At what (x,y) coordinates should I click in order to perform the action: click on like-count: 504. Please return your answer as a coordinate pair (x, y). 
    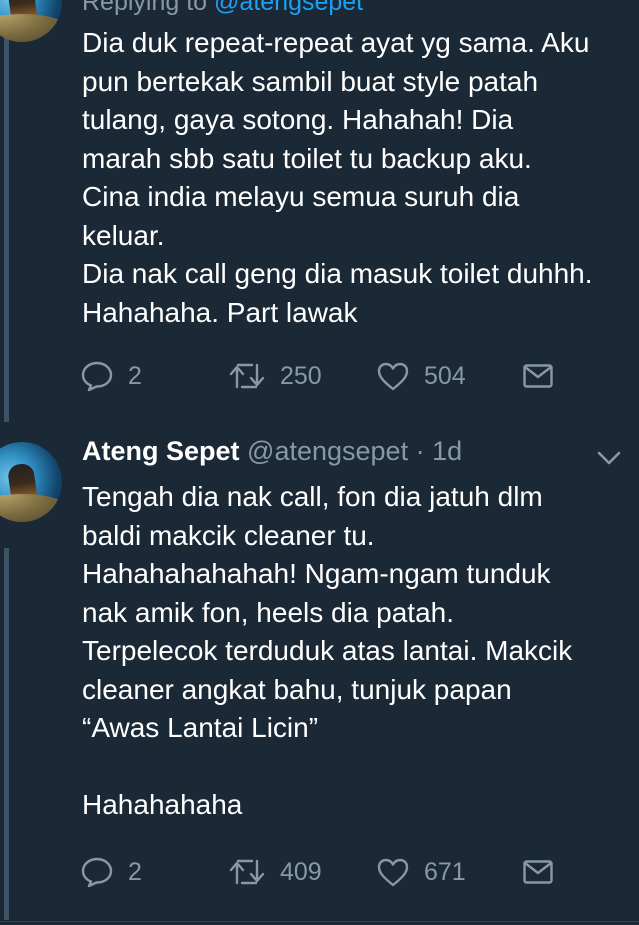
    Looking at the image, I should click on (445, 375).